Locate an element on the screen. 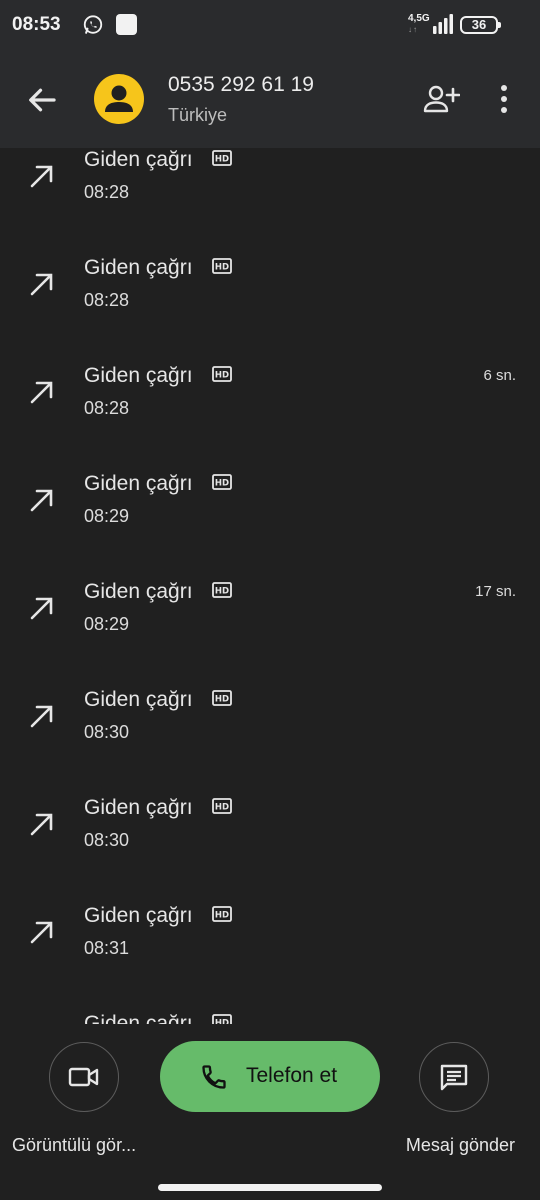 Image resolution: width=540 pixels, height=1200 pixels. action-bar: Telefon et Görüntülü gör... Mesaj gönder is located at coordinates (270, 1112).